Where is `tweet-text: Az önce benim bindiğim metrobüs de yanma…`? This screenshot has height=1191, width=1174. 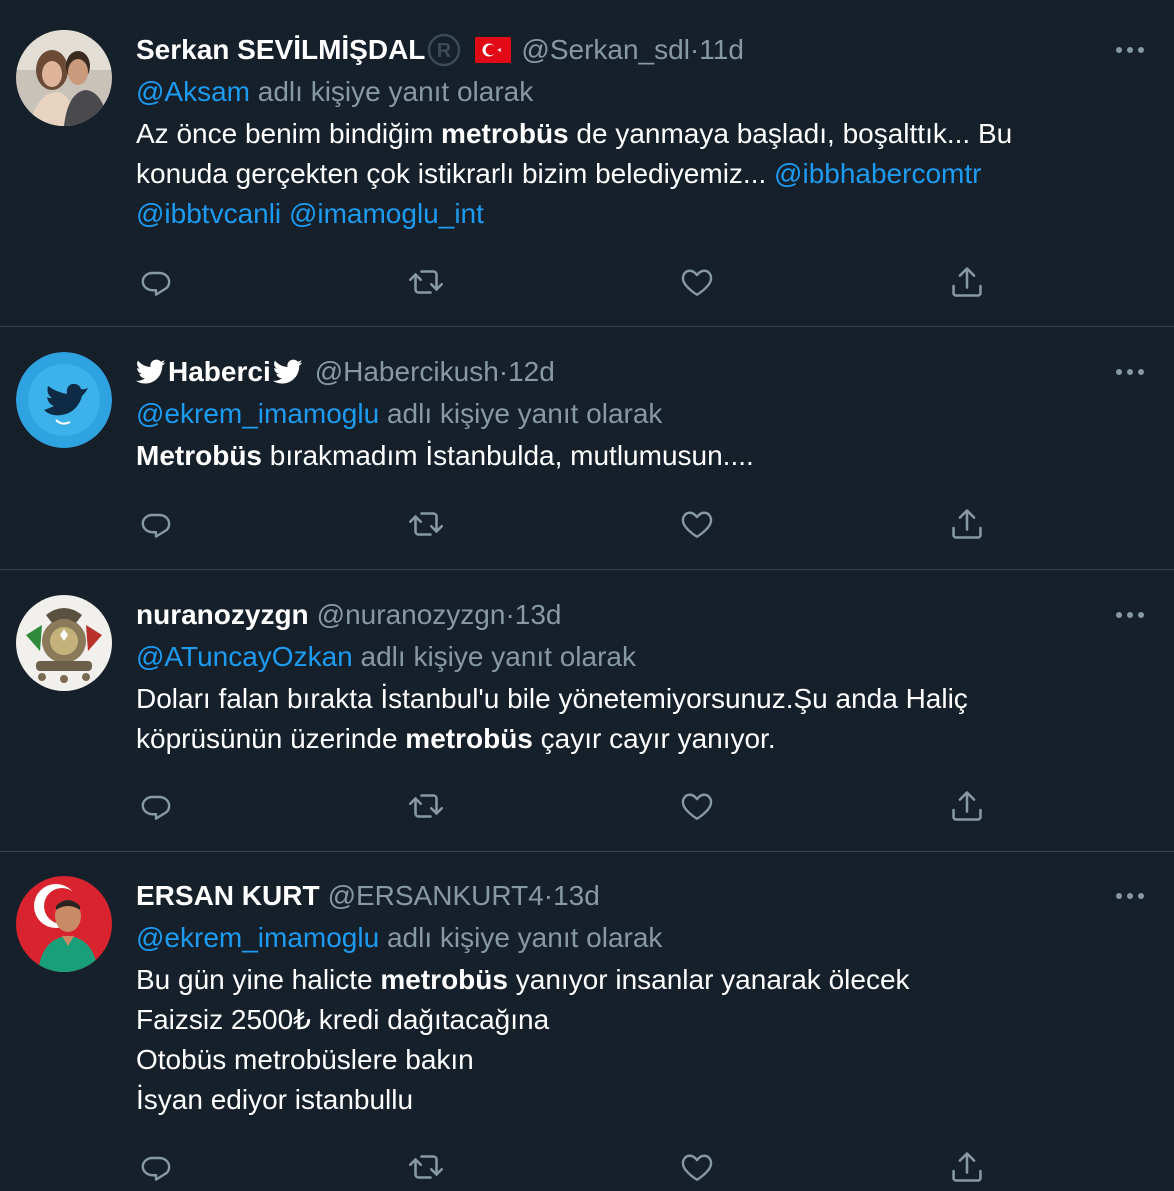 tweet-text: Az önce benim bindiğim metrobüs de yanma… is located at coordinates (616, 174).